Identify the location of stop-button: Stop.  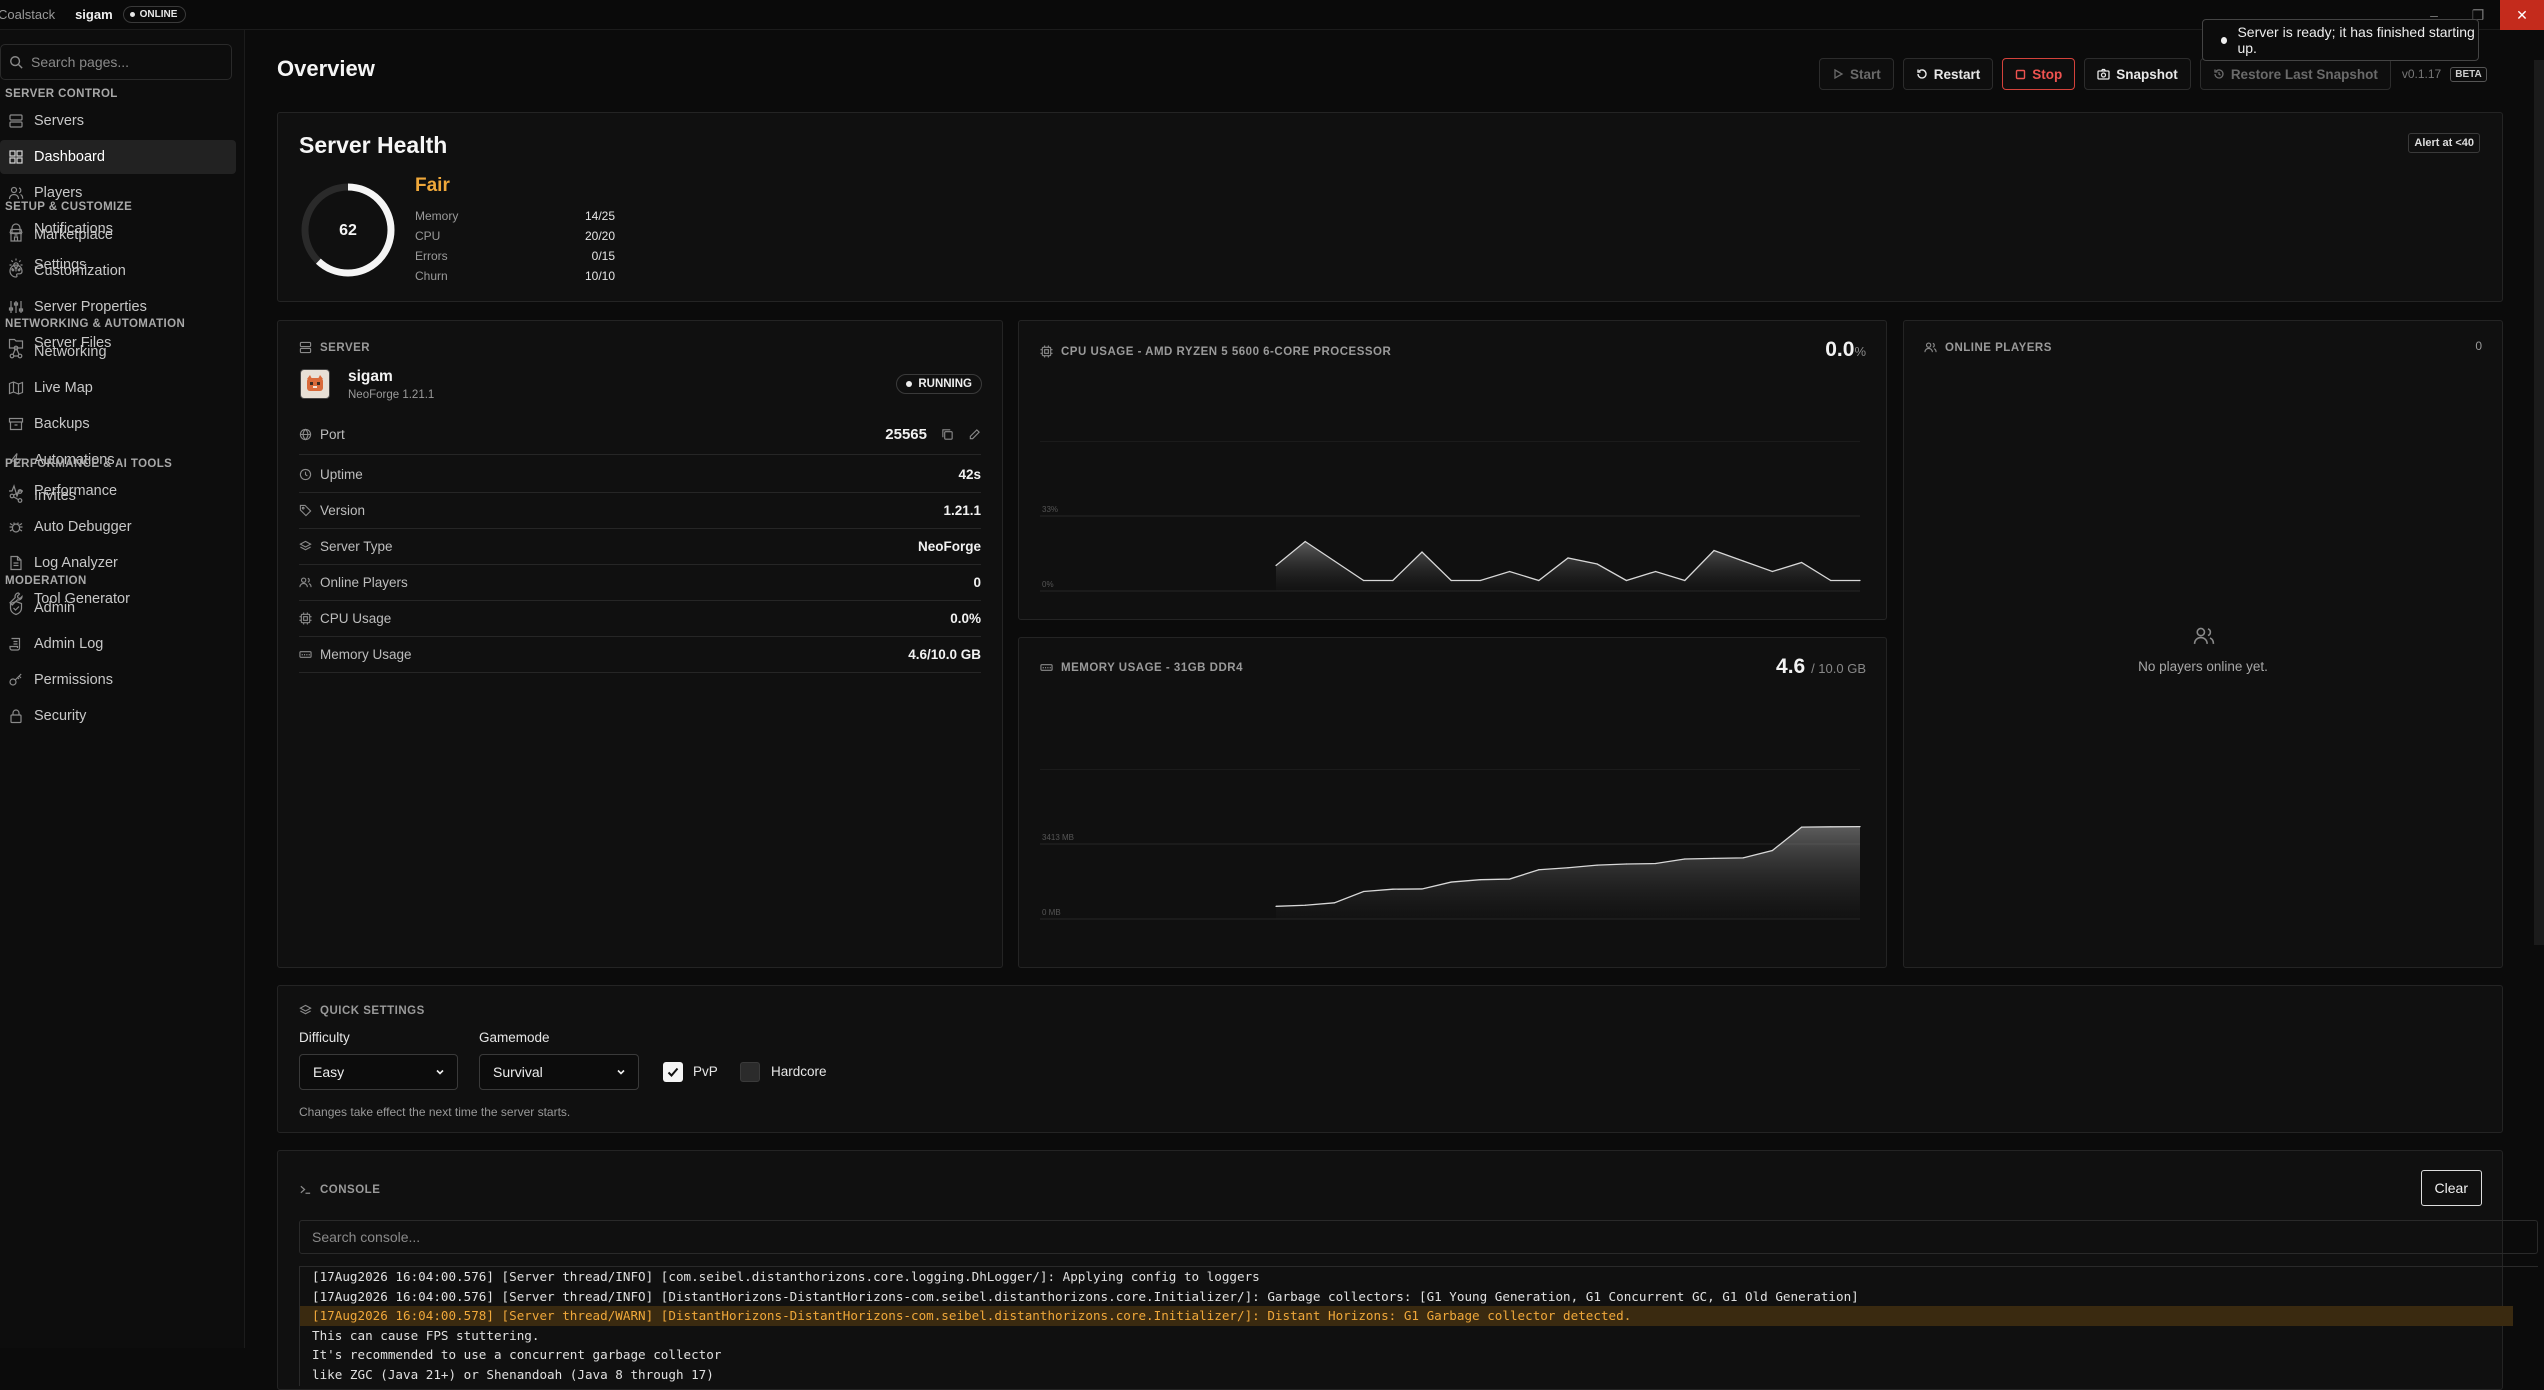
(2039, 74).